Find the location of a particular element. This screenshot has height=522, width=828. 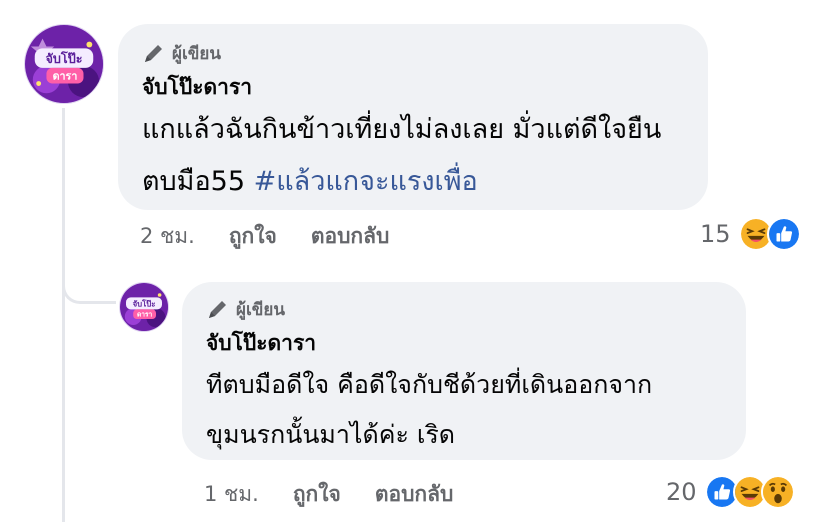

reaction-summary: 20 is located at coordinates (730, 492).